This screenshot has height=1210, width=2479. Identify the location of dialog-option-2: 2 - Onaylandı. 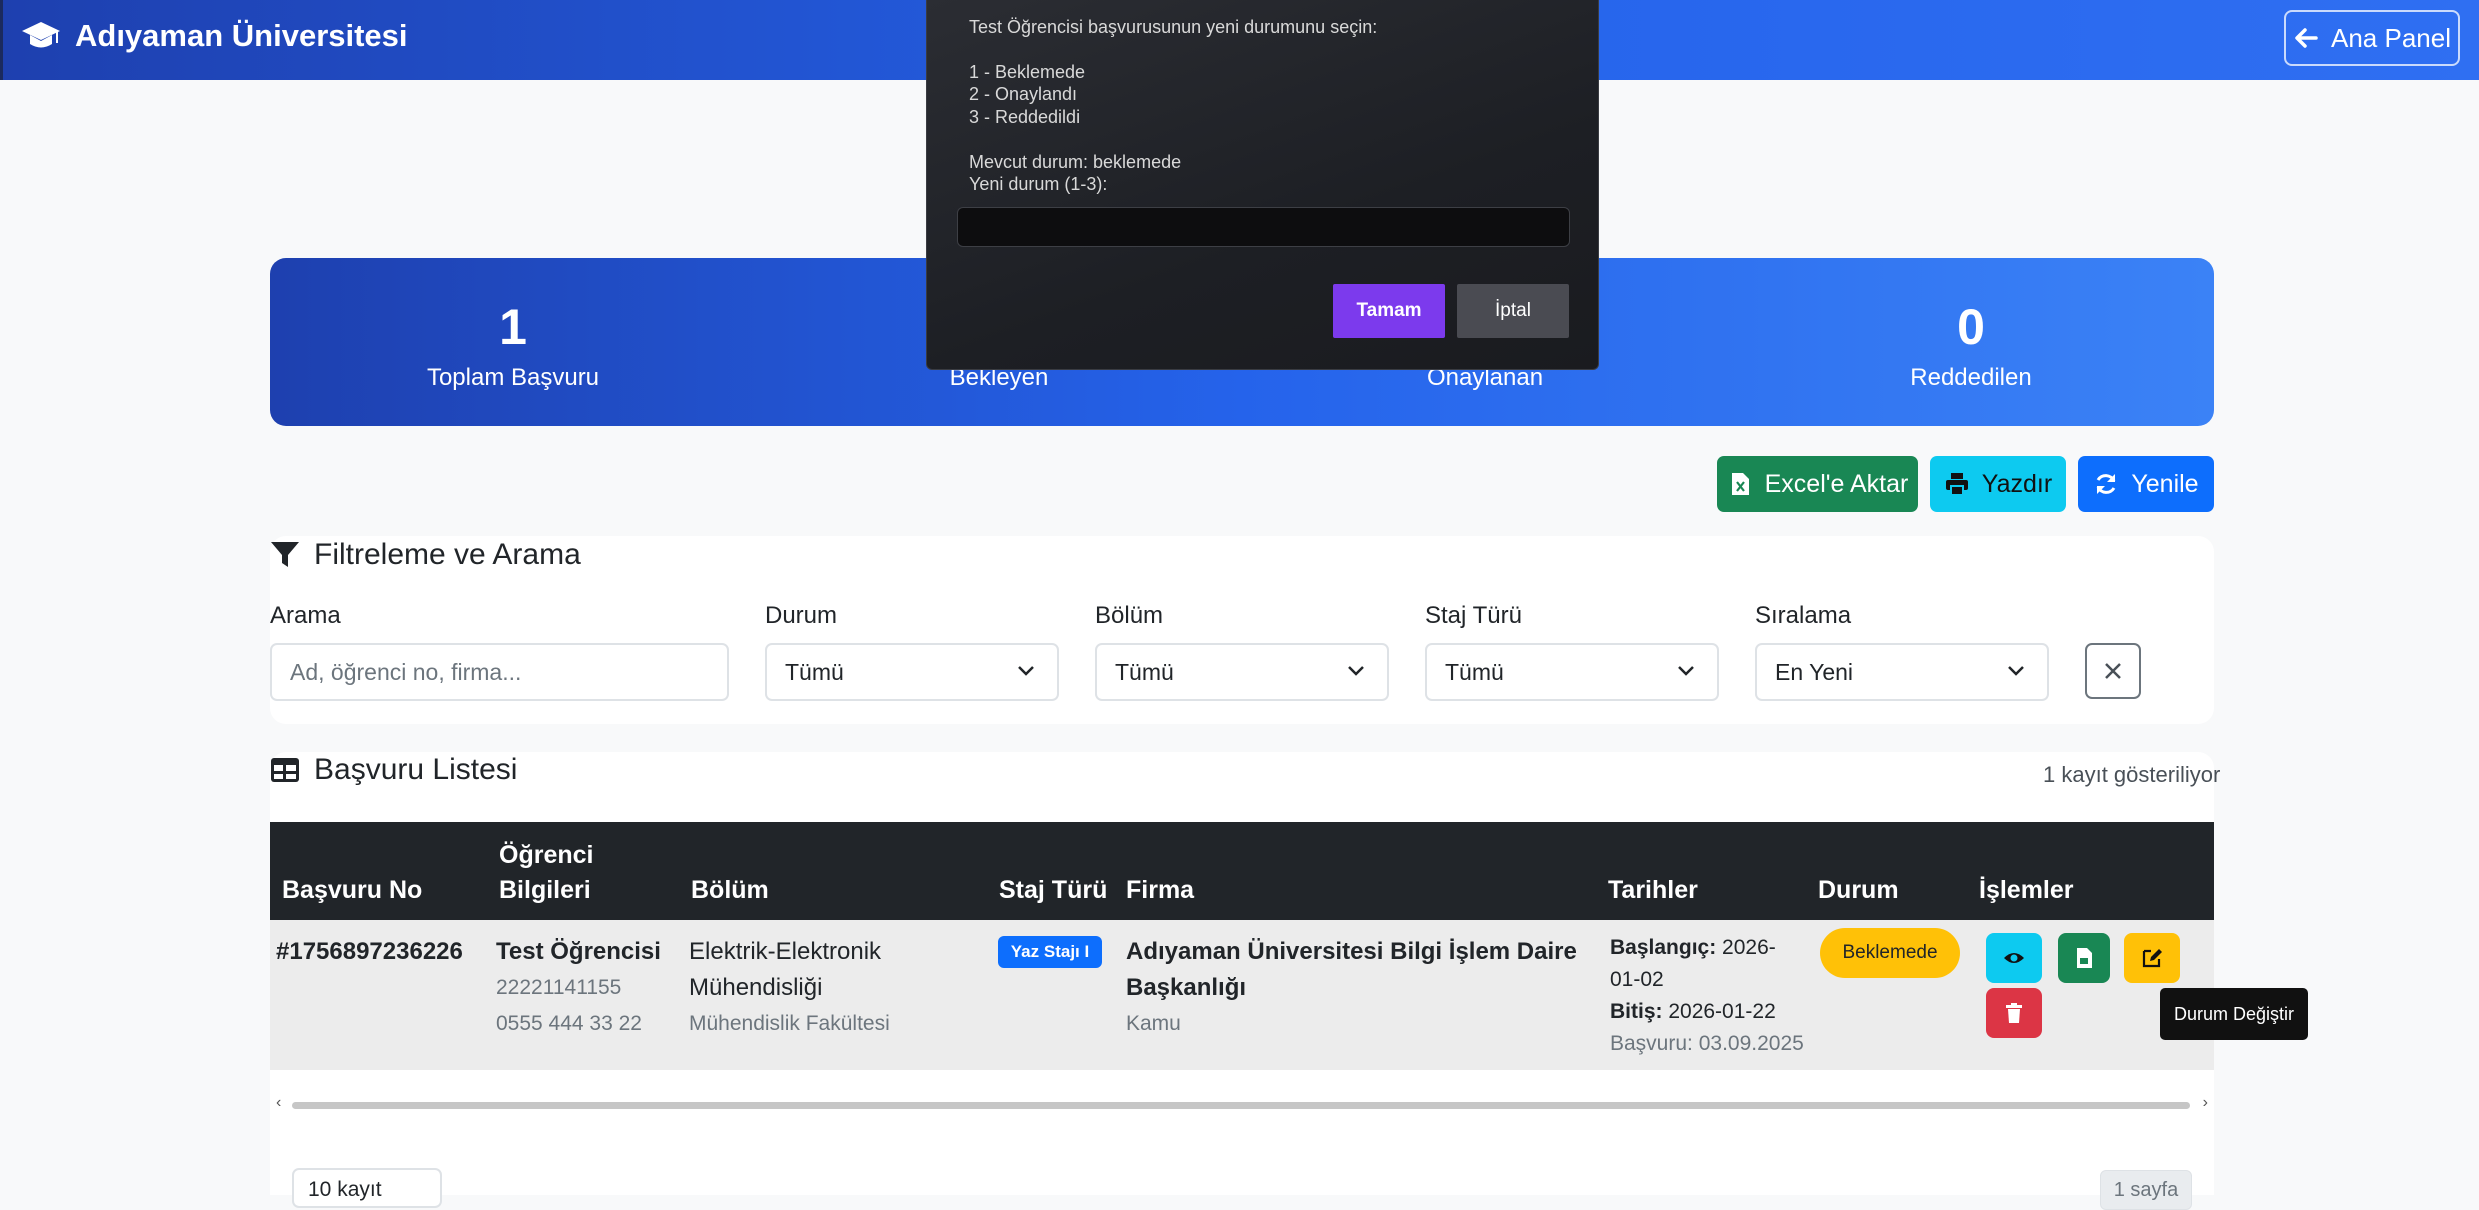
(1023, 94).